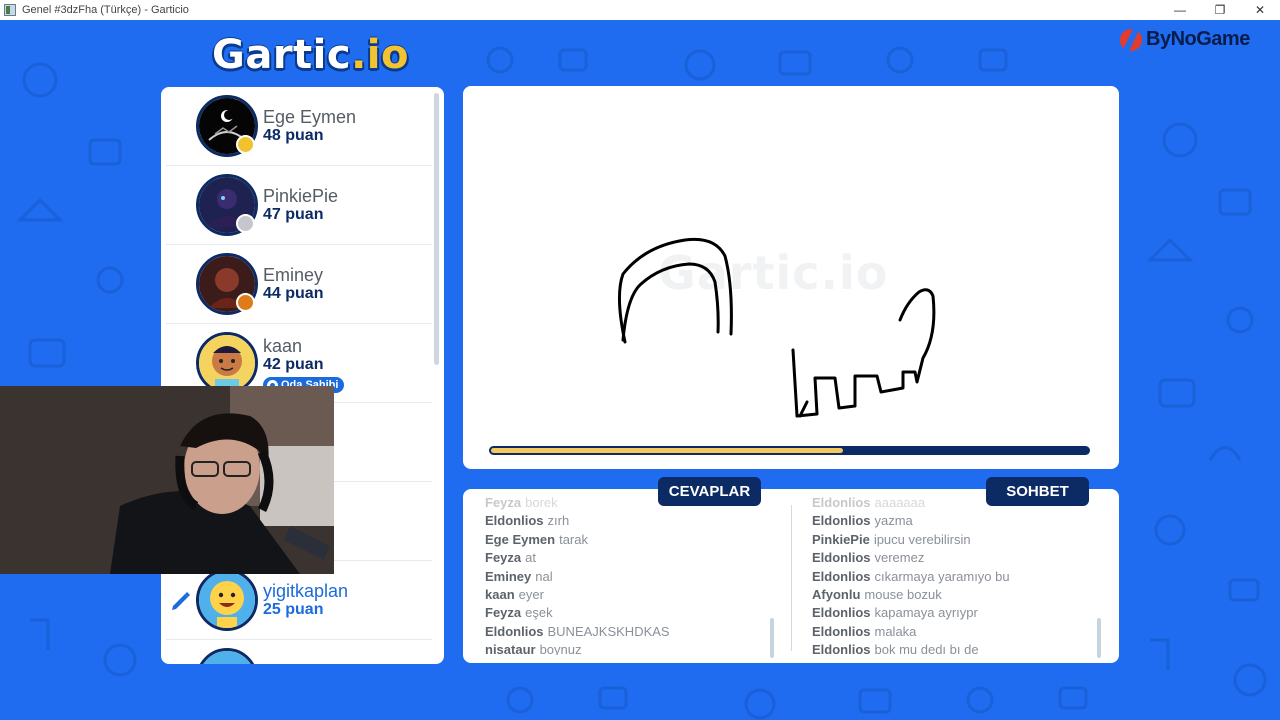 The image size is (1280, 720). I want to click on list-item: Eldonlios kapamaya ayrıypr, so click(954, 614).